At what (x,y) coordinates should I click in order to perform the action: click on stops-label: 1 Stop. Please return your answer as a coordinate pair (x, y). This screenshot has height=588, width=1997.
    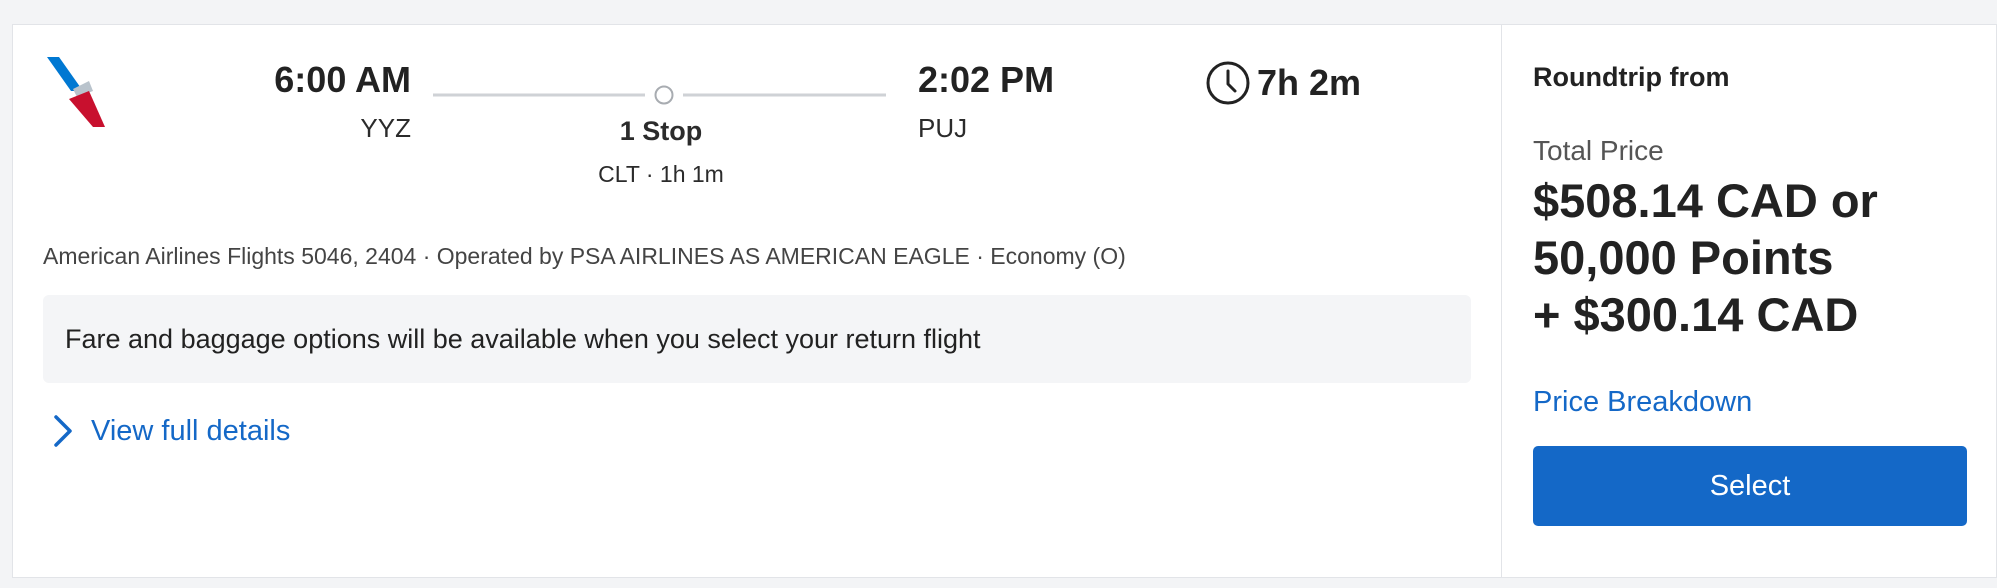
    Looking at the image, I should click on (661, 131).